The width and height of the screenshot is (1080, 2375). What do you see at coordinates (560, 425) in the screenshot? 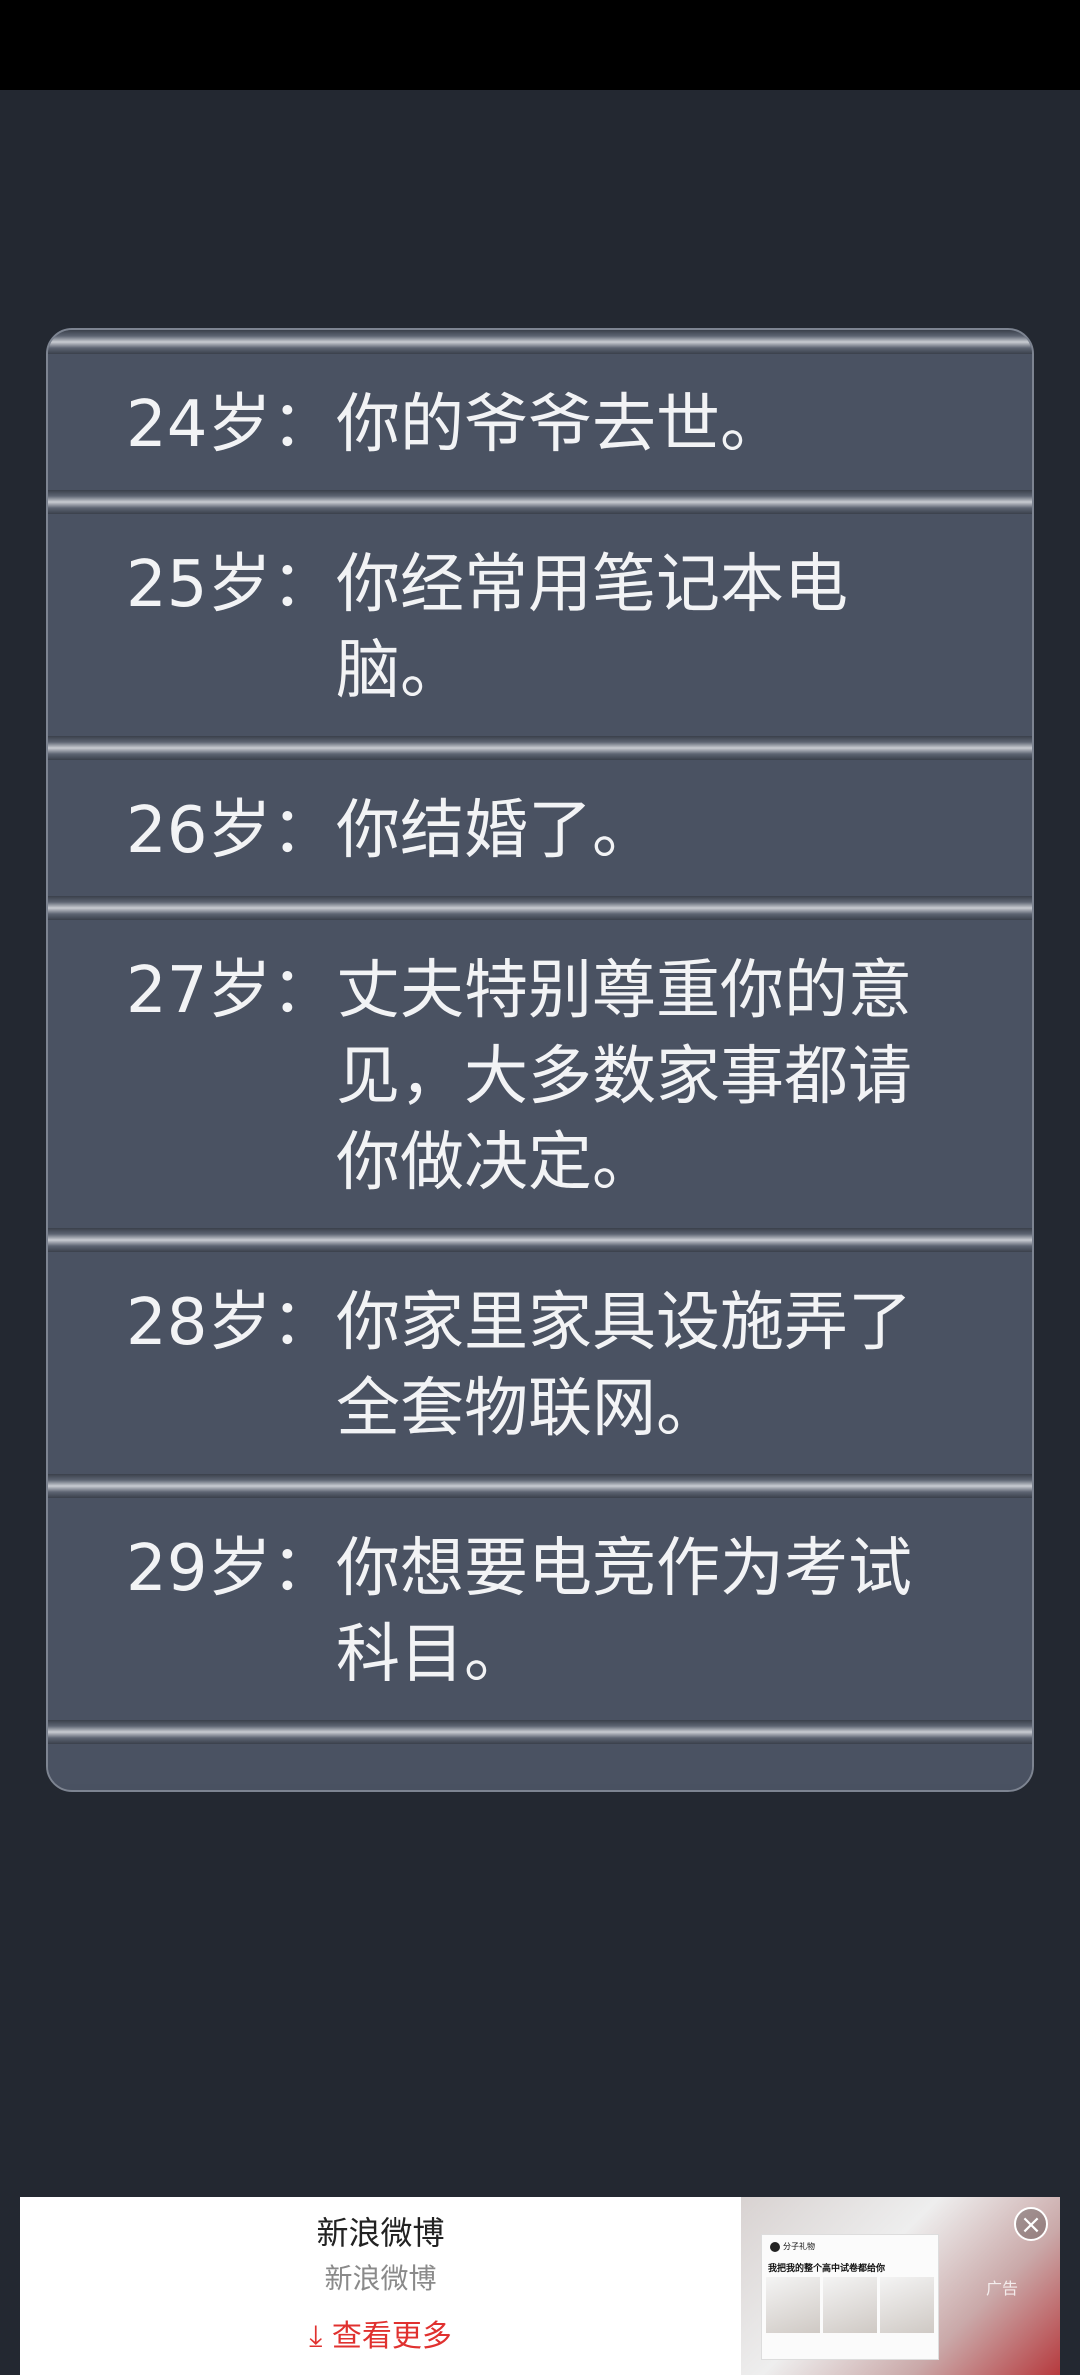
I see `entry-text: 你的爷爷去世。` at bounding box center [560, 425].